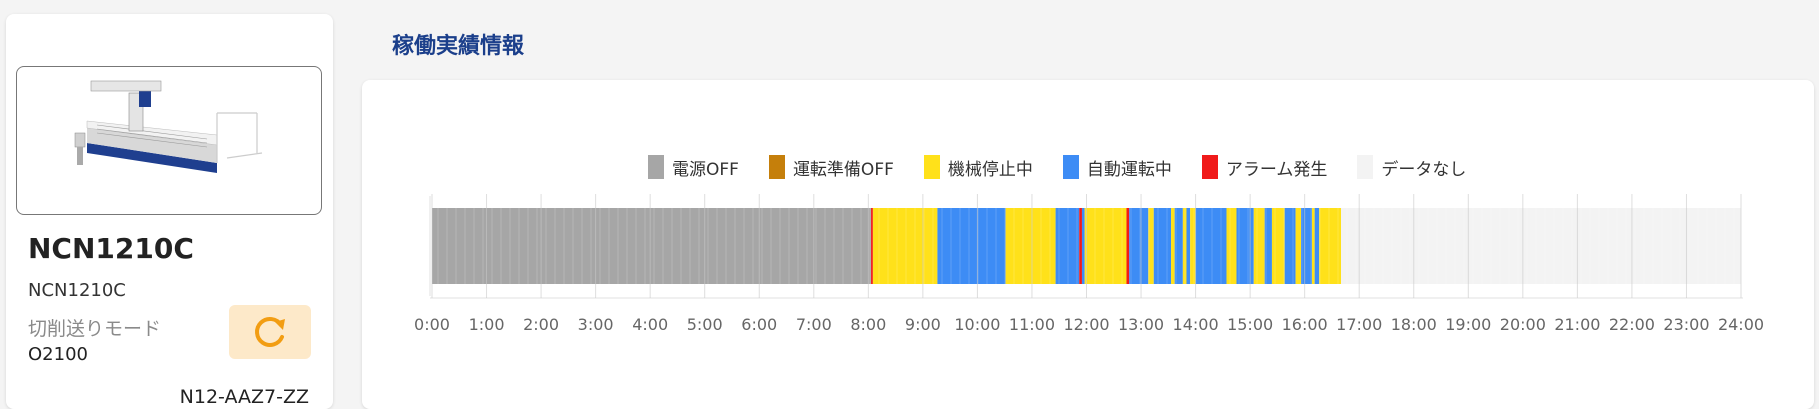 The height and width of the screenshot is (409, 1819). I want to click on tick-label: 6:00, so click(759, 324).